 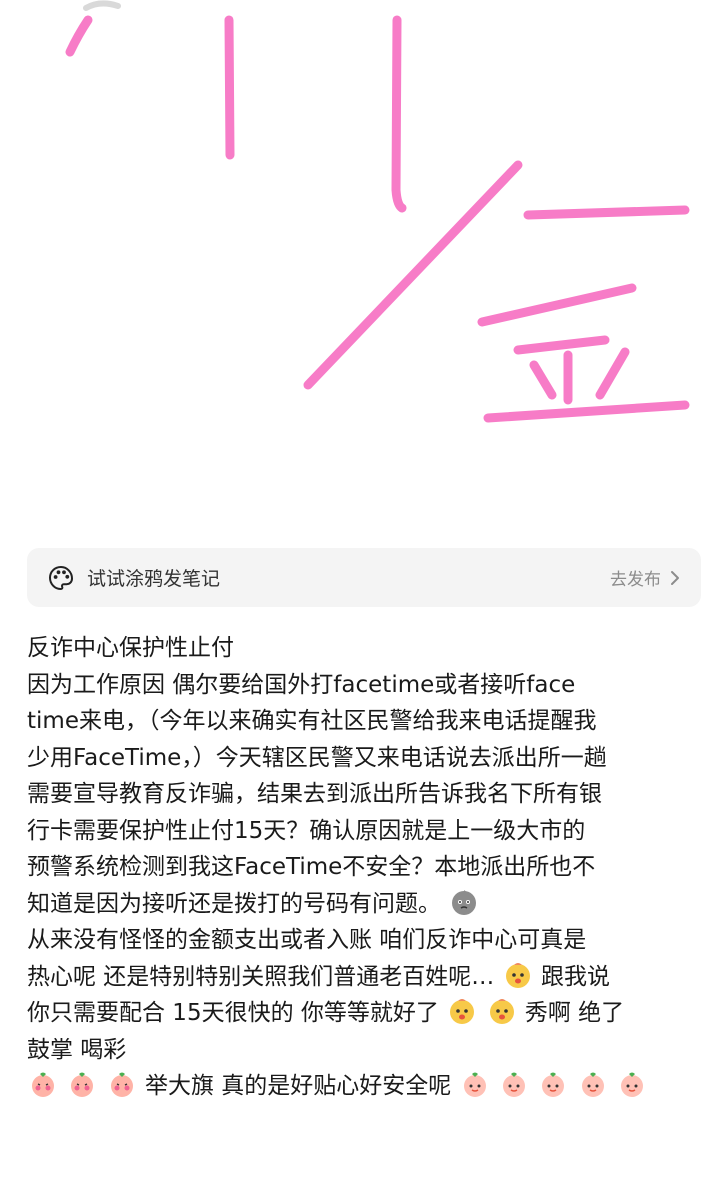 What do you see at coordinates (301, 684) in the screenshot?
I see `post-line: 因为工作原因 偶尔要给国外打facetime或者接听face` at bounding box center [301, 684].